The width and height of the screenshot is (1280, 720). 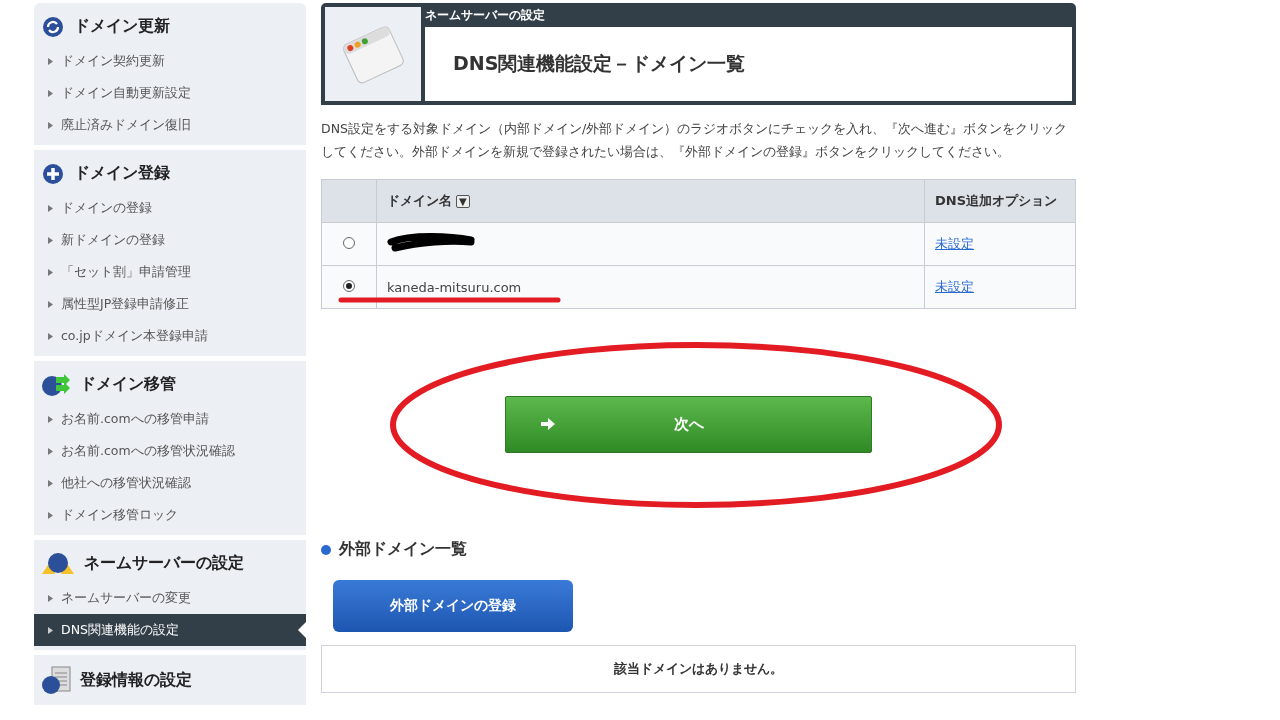 What do you see at coordinates (122, 26) in the screenshot?
I see `sidebar-heading: ドメイン更新` at bounding box center [122, 26].